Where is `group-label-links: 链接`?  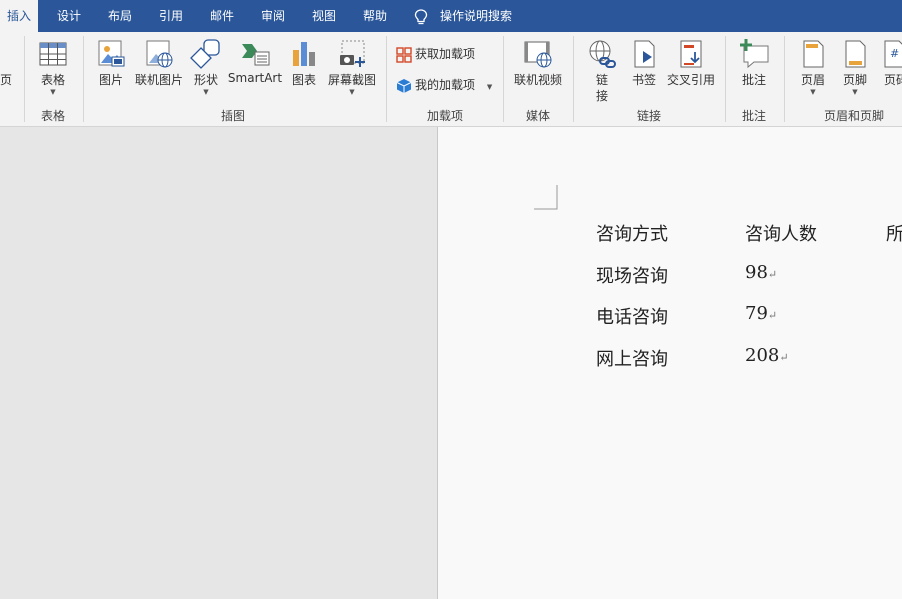 group-label-links: 链接 is located at coordinates (648, 116).